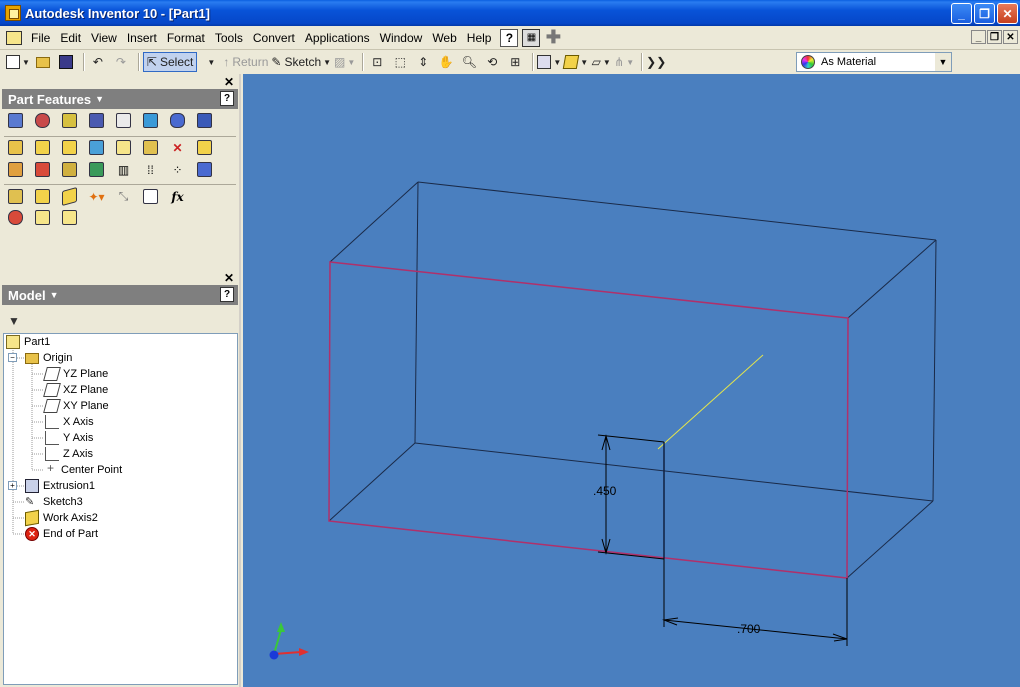 This screenshot has height=687, width=1020. Describe the element at coordinates (66, 62) in the screenshot. I see `save-button` at that location.